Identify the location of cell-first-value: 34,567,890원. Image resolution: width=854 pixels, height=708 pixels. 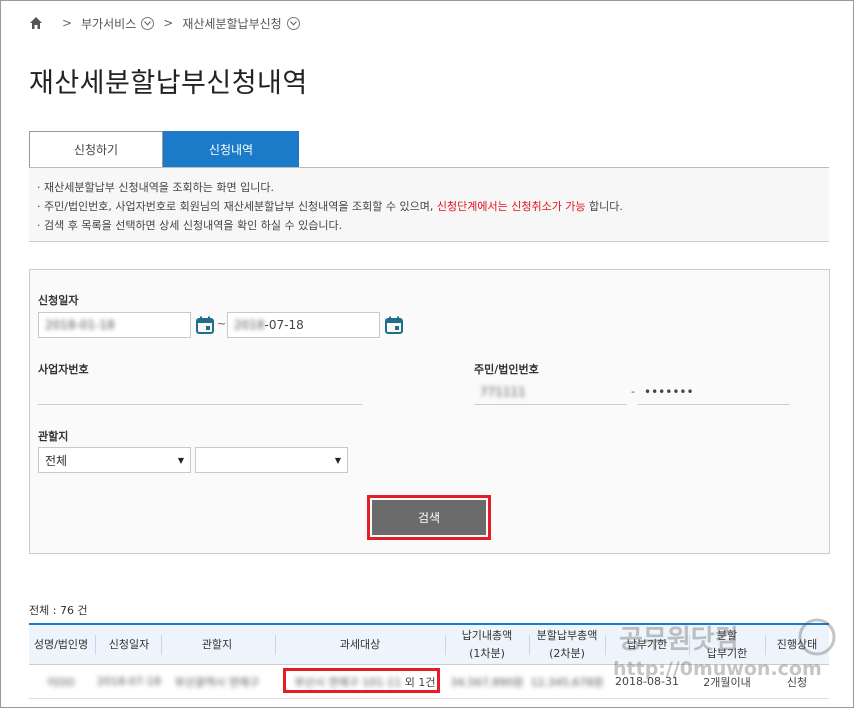
(487, 682).